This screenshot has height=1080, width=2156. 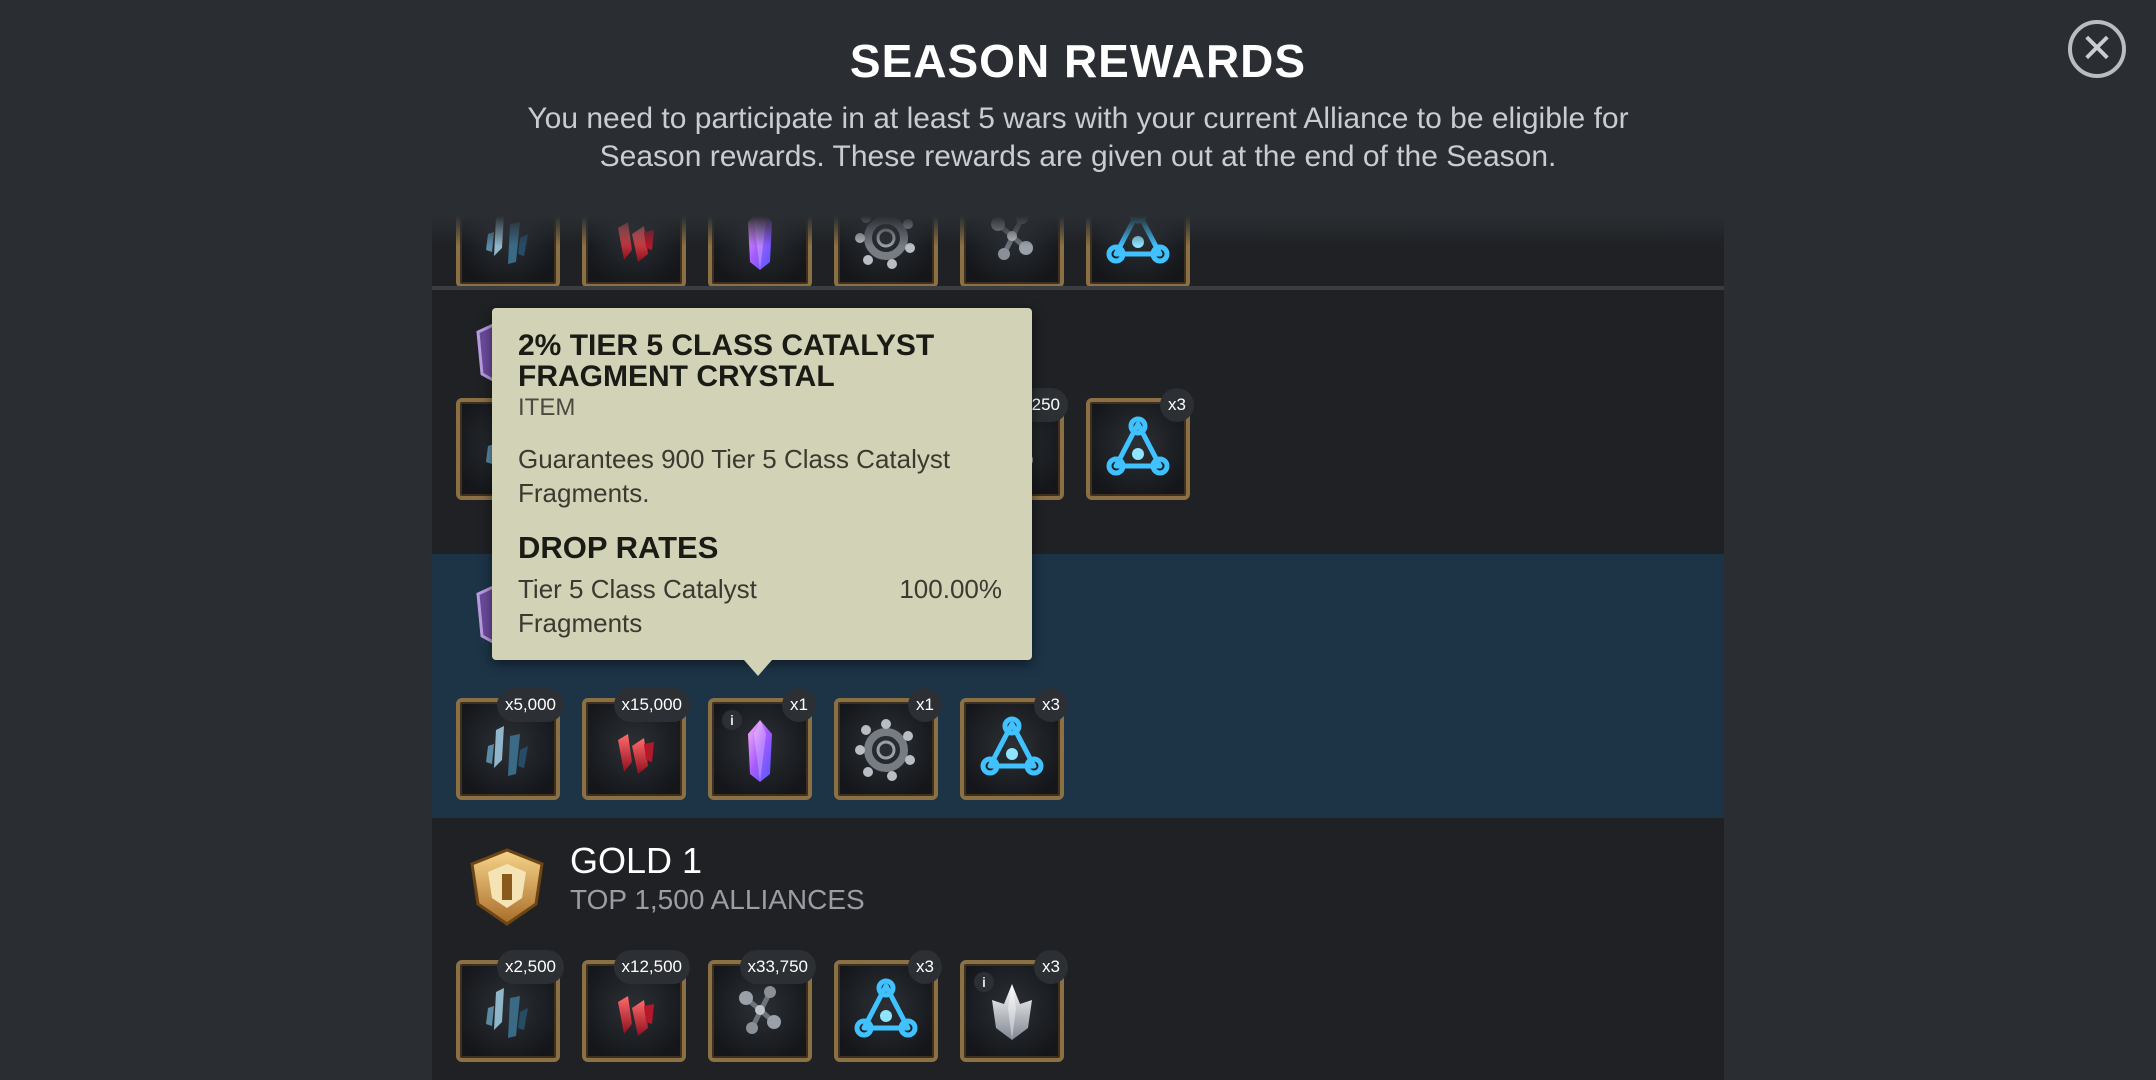 What do you see at coordinates (760, 1012) in the screenshot?
I see `gear-fragments-icon` at bounding box center [760, 1012].